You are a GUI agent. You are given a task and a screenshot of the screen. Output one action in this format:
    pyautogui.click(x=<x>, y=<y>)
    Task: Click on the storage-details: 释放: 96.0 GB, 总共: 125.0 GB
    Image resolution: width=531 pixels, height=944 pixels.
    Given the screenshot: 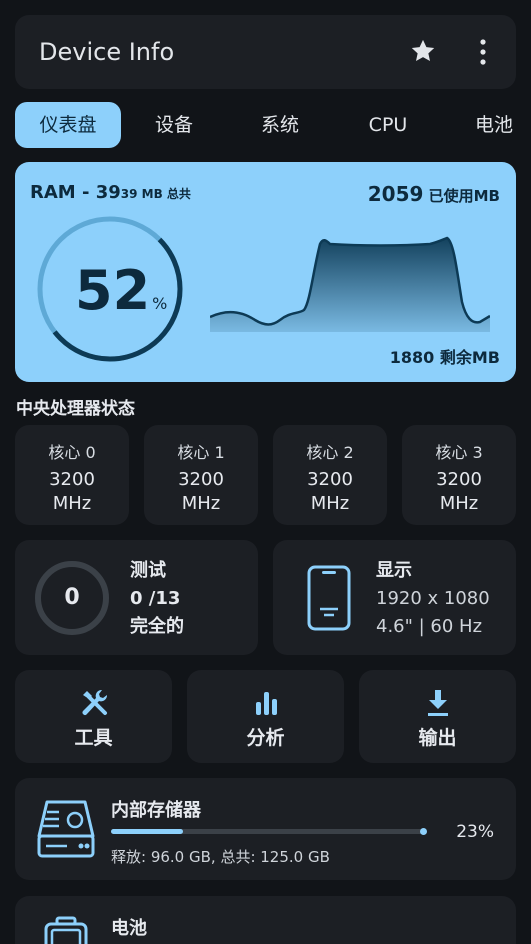 What is the action you would take?
    pyautogui.click(x=220, y=857)
    